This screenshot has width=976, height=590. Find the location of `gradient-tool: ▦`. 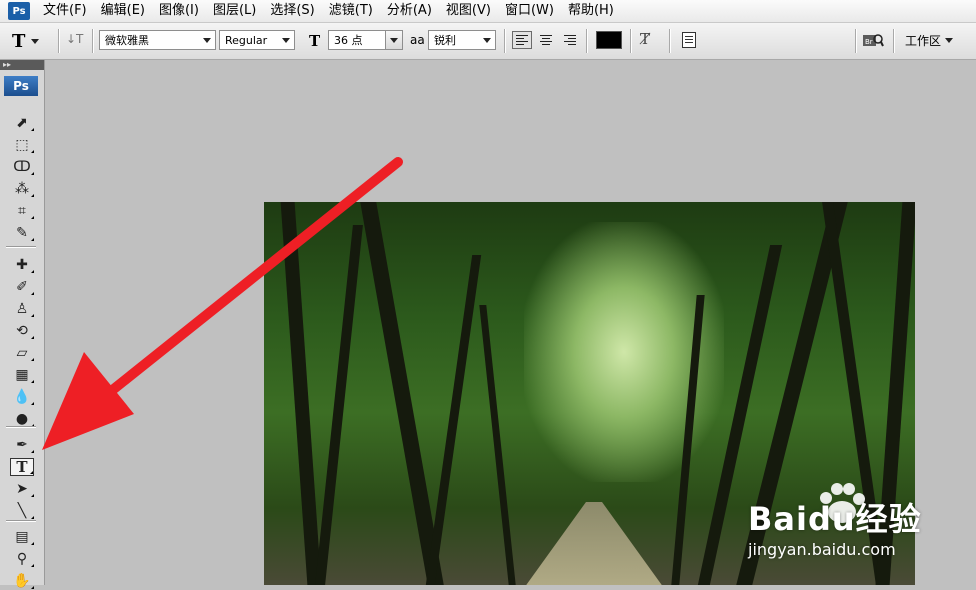

gradient-tool: ▦ is located at coordinates (22, 375).